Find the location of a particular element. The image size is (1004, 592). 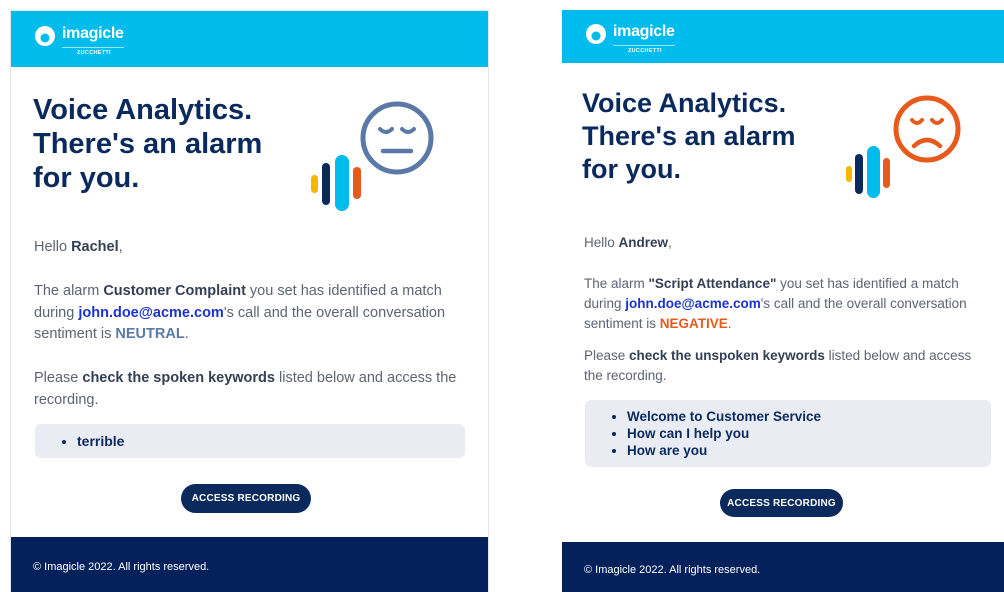

greeting: Hello Andrew, is located at coordinates (628, 242).